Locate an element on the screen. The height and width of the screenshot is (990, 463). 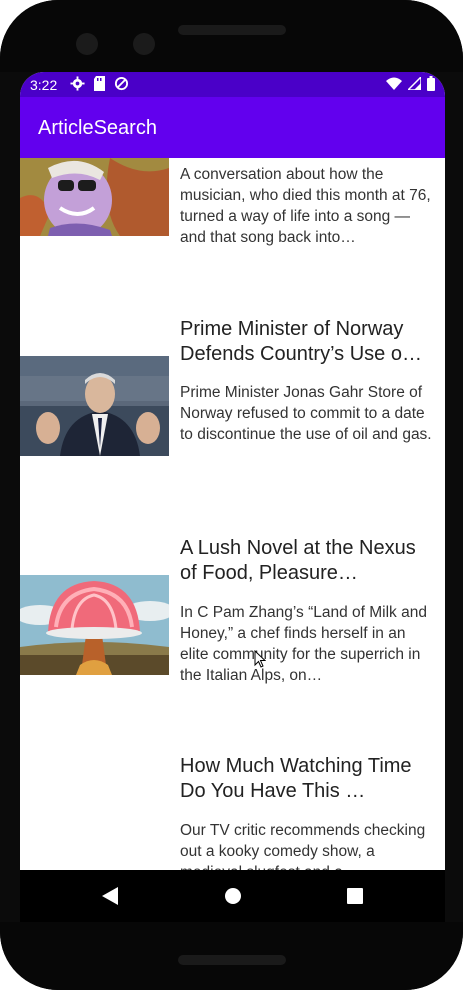
back-icon is located at coordinates (110, 896).